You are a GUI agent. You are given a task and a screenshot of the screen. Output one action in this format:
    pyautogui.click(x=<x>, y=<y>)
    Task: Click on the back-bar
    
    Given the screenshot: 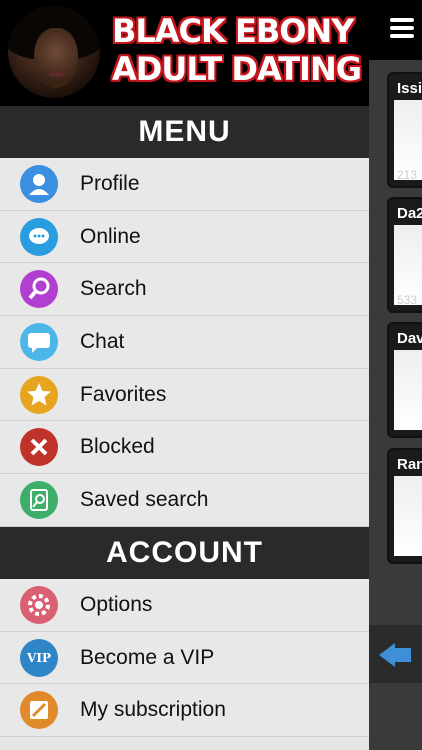 What is the action you would take?
    pyautogui.click(x=395, y=654)
    